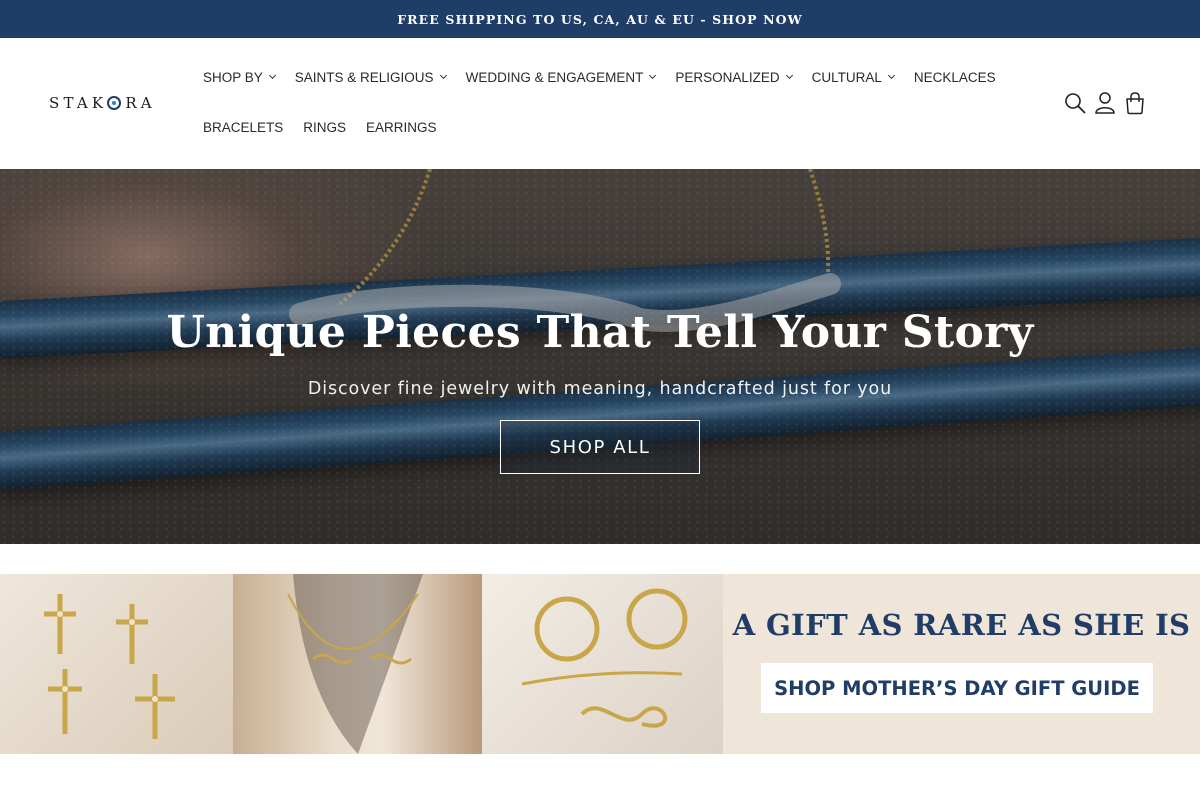 This screenshot has width=1200, height=800. I want to click on nav-saints-religious: SAINTS & RELIGIOUS, so click(370, 77).